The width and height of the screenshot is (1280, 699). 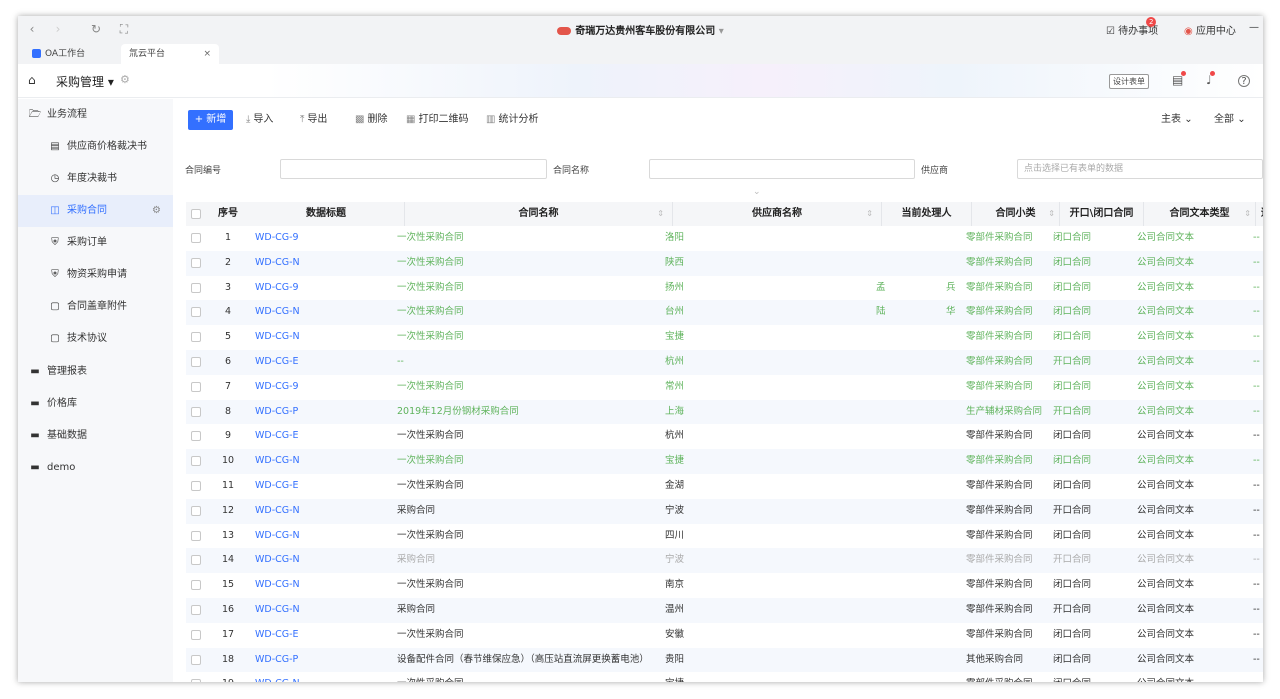 What do you see at coordinates (413, 169) in the screenshot?
I see `contract-no-input` at bounding box center [413, 169].